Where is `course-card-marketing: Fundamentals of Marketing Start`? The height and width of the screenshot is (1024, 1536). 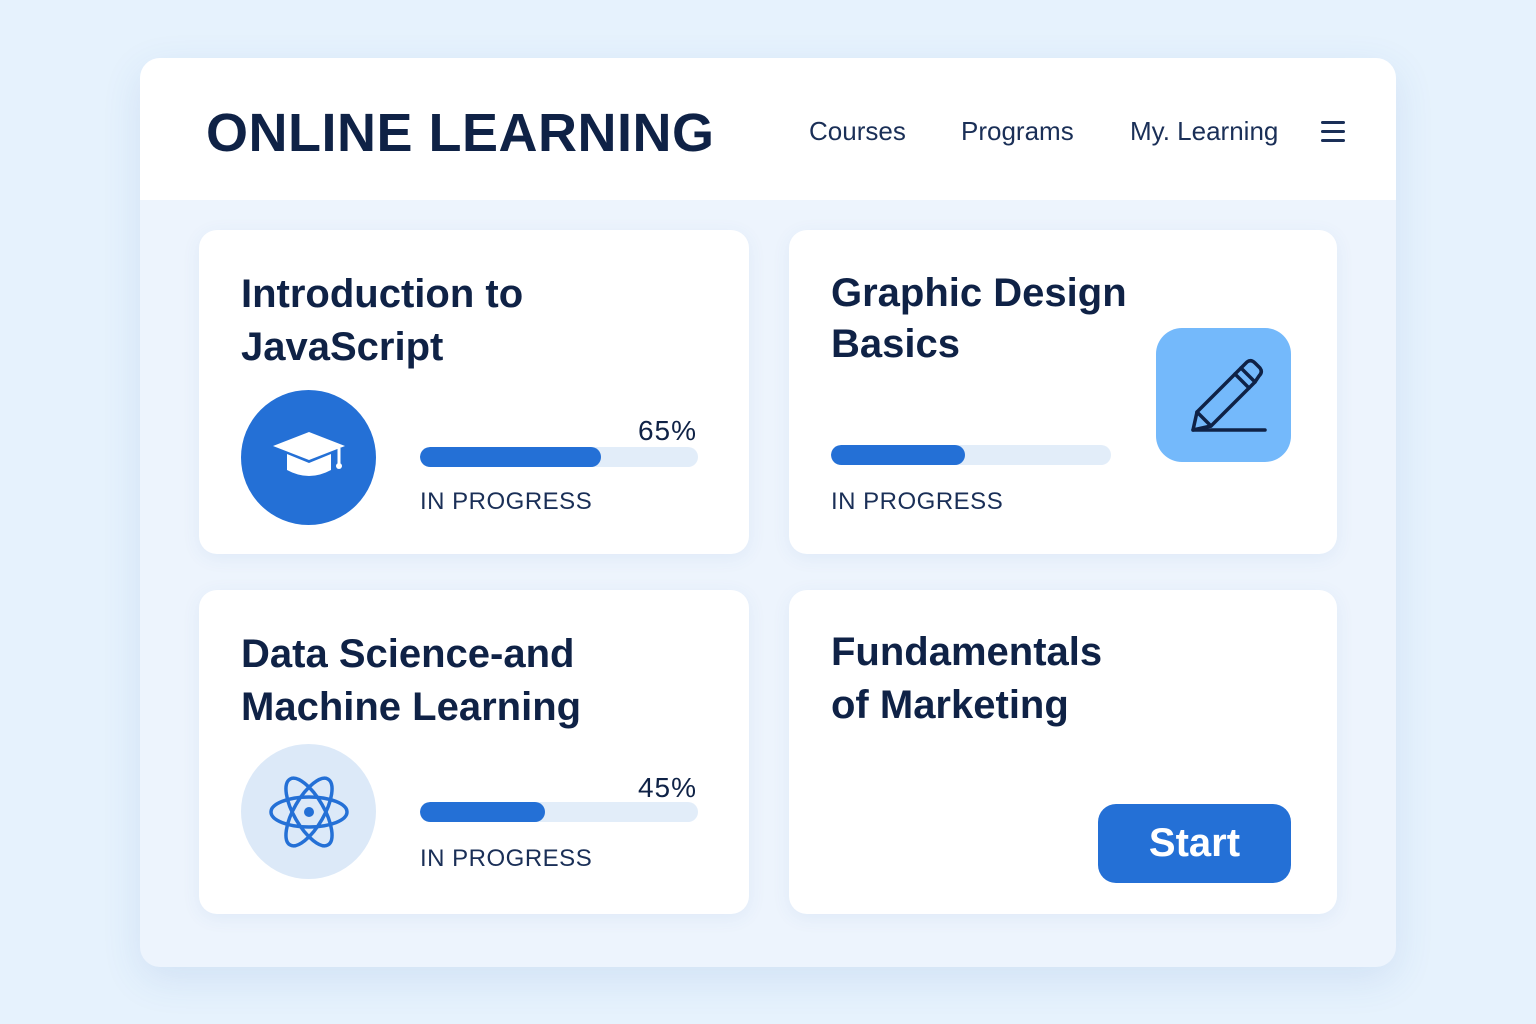 course-card-marketing: Fundamentals of Marketing Start is located at coordinates (1063, 752).